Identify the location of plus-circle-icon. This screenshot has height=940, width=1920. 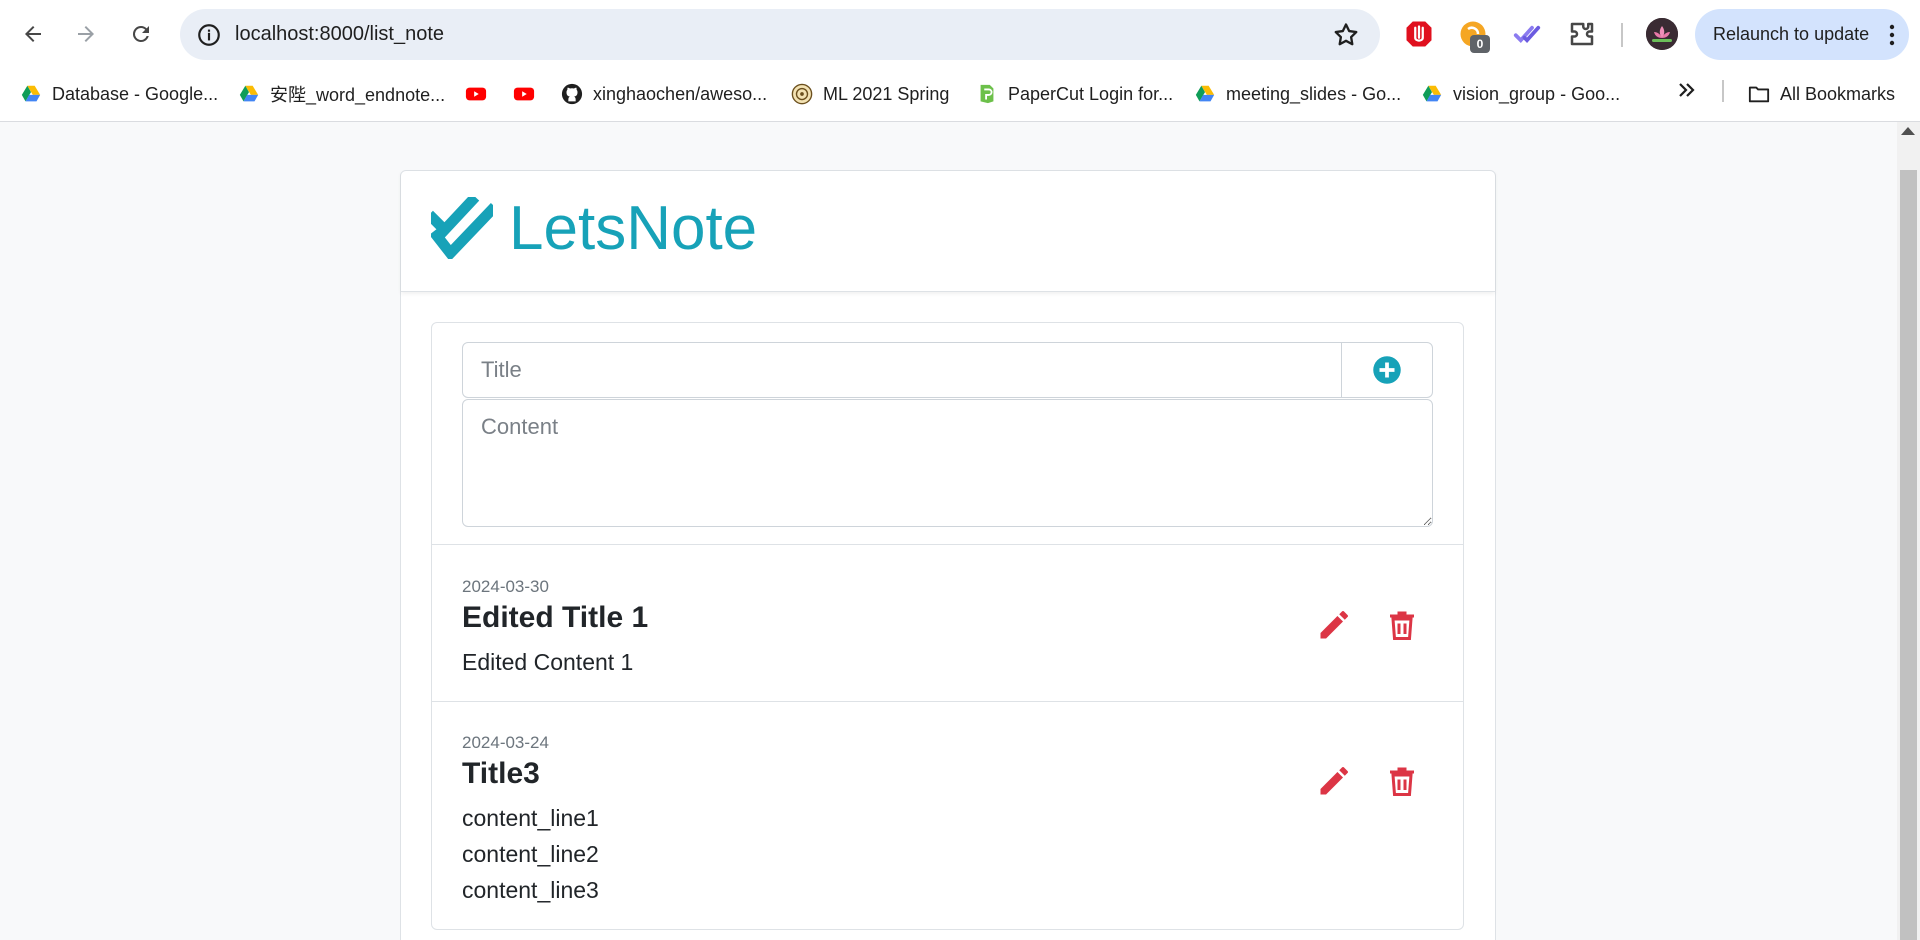
(1387, 370).